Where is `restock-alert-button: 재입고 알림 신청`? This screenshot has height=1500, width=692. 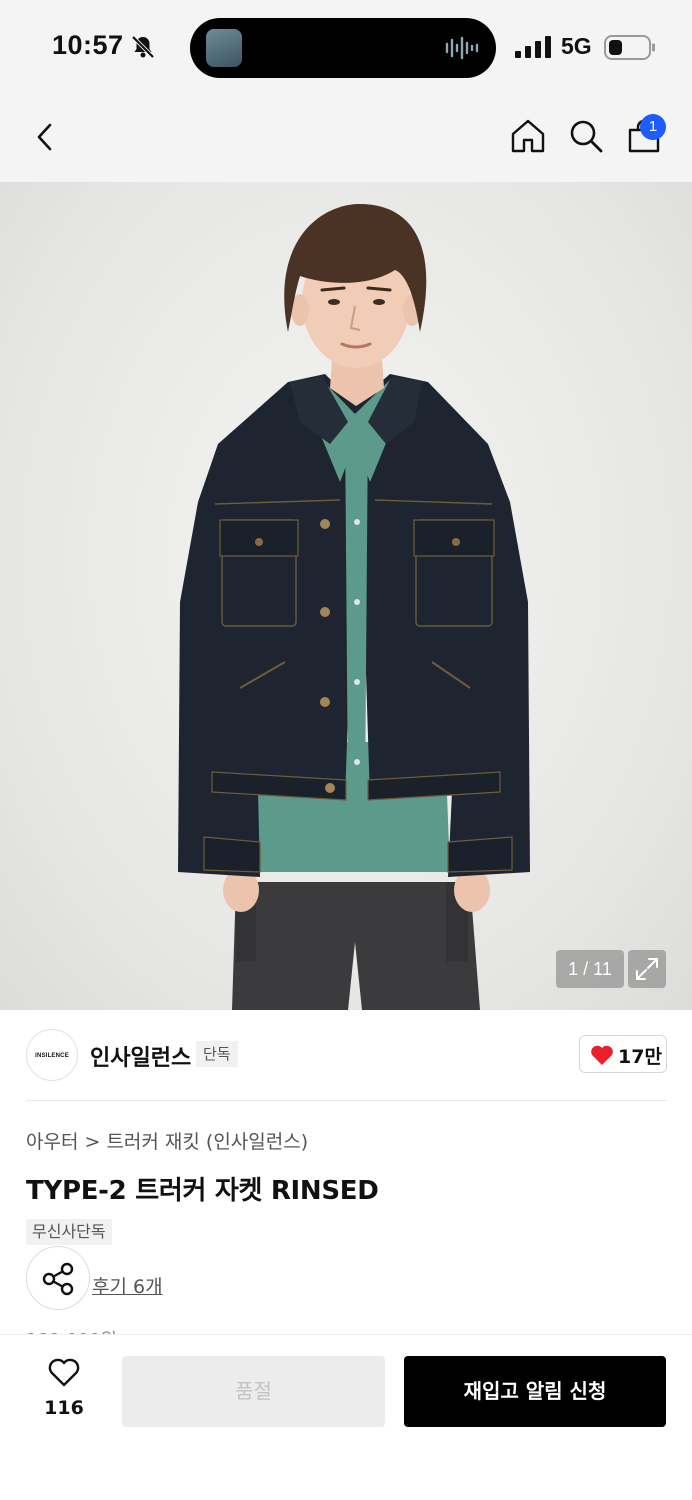 restock-alert-button: 재입고 알림 신청 is located at coordinates (535, 1391).